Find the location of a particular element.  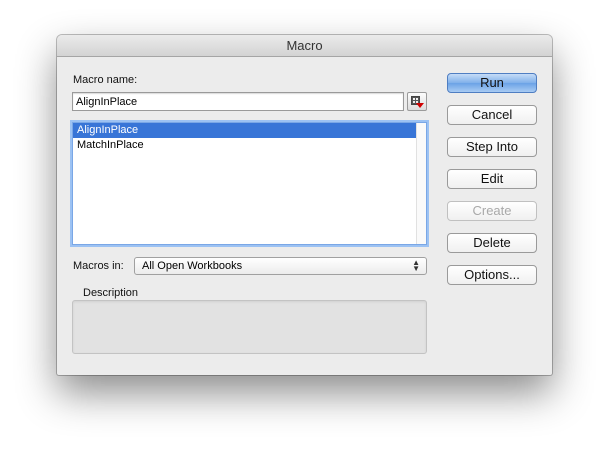

macro-name-label: Macro name: is located at coordinates (105, 80).